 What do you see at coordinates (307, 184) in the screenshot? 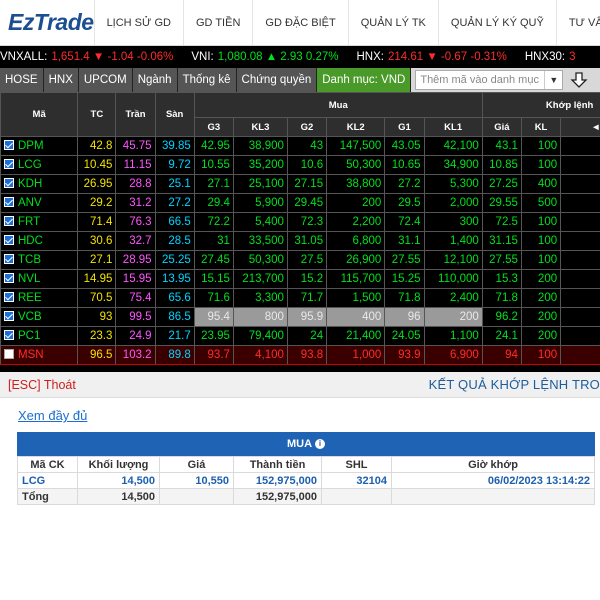
I see `cell-bid-g2: 27.15` at bounding box center [307, 184].